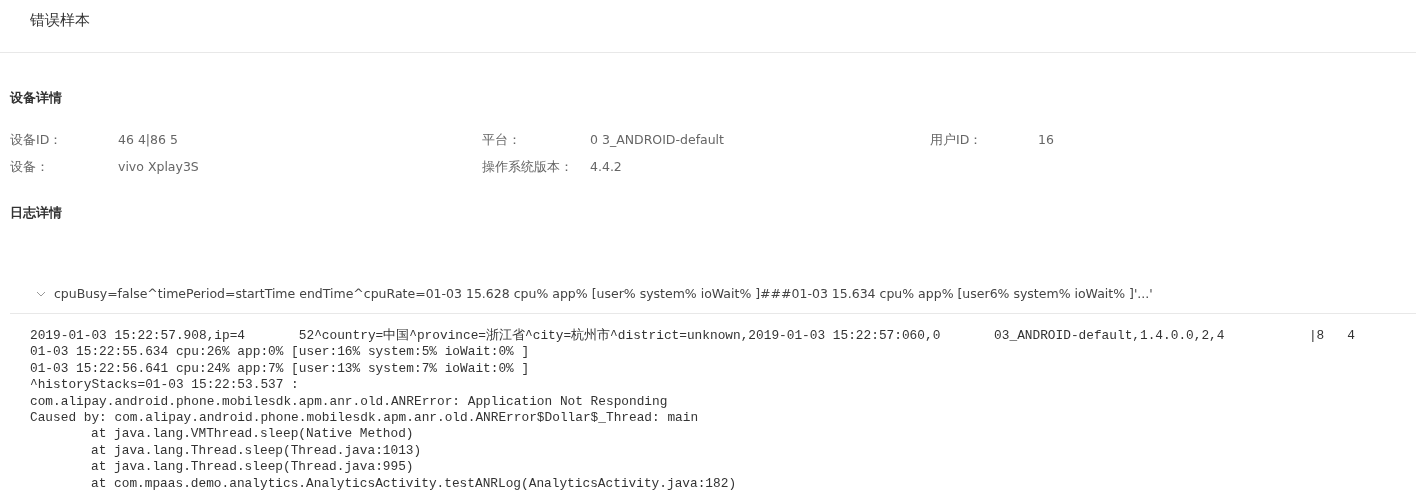  I want to click on section-title: 日志详情, so click(36, 213).